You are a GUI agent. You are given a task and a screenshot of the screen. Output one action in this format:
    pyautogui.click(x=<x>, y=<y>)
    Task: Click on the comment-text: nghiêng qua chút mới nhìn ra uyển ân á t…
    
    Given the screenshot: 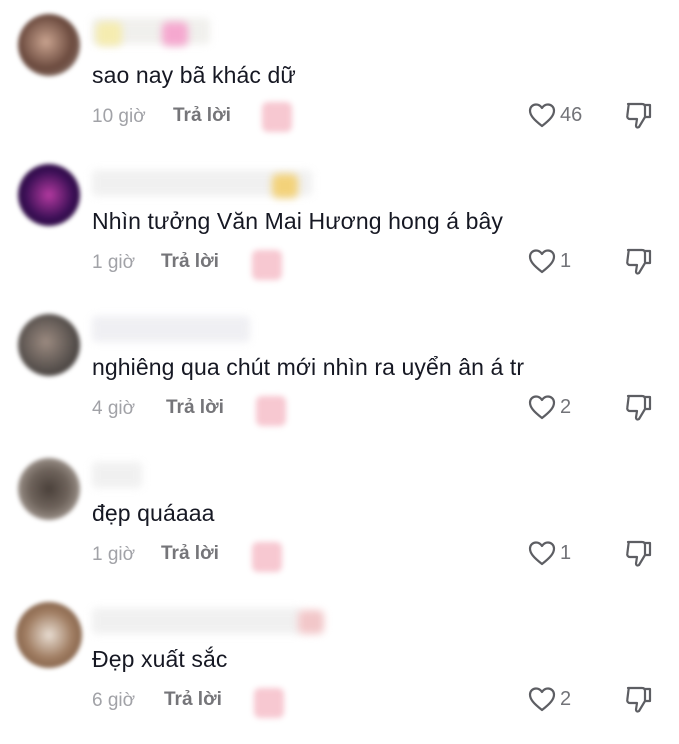 What is the action you would take?
    pyautogui.click(x=308, y=367)
    